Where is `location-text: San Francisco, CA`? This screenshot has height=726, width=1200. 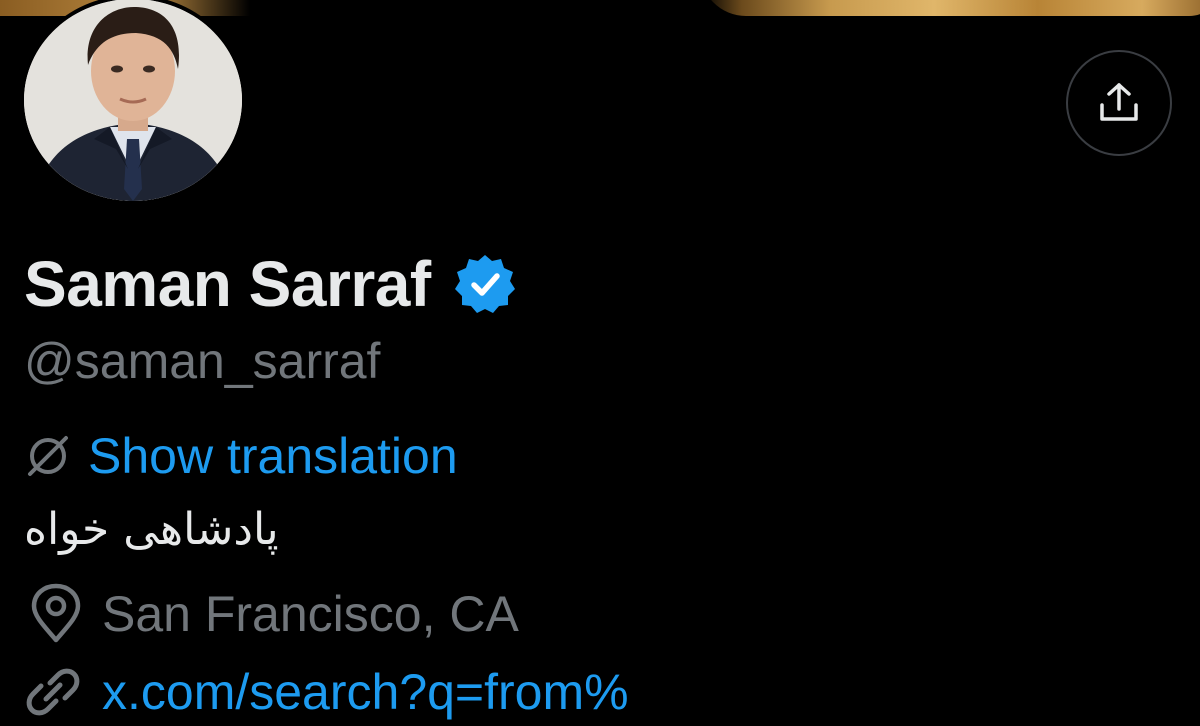 location-text: San Francisco, CA is located at coordinates (310, 614).